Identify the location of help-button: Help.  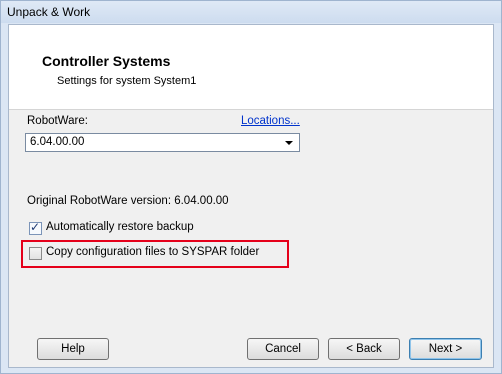
(73, 349).